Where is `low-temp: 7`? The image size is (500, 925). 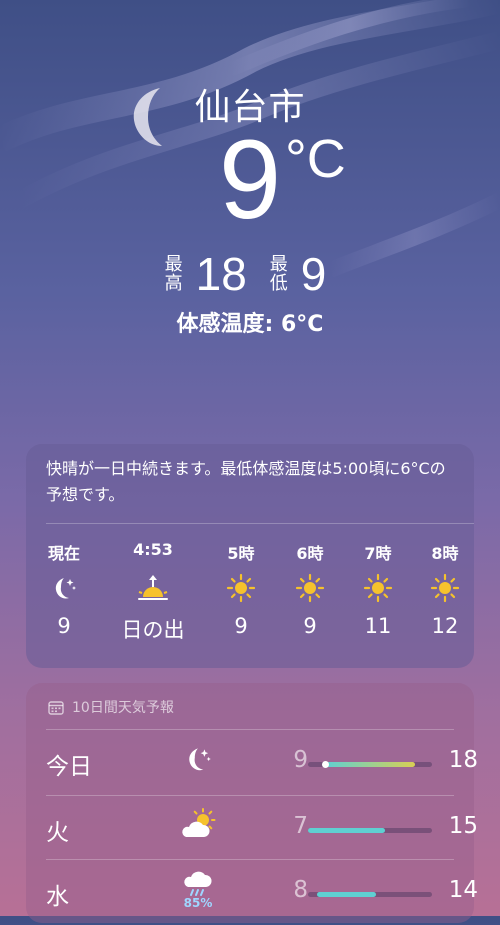
low-temp: 7 is located at coordinates (300, 826).